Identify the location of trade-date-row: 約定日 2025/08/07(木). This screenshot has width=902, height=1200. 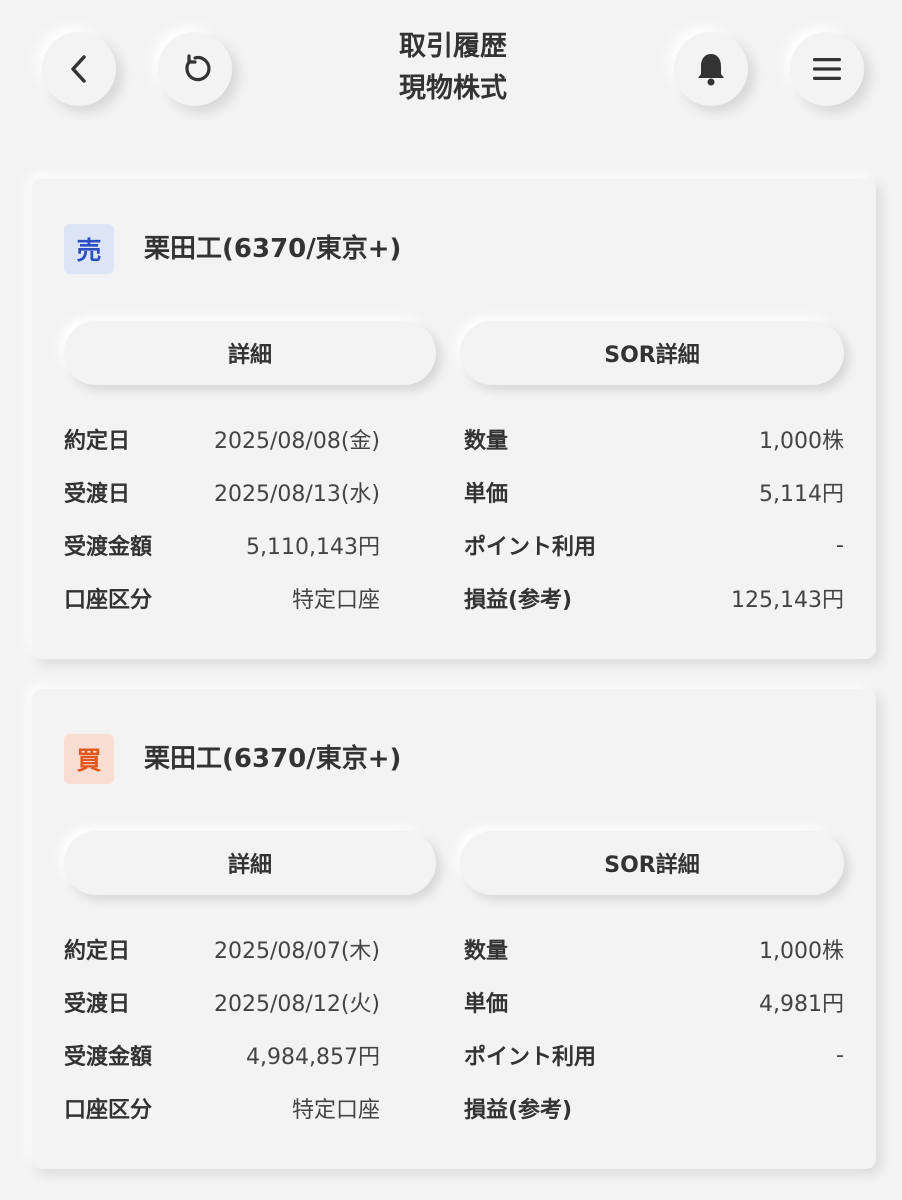
(222, 949).